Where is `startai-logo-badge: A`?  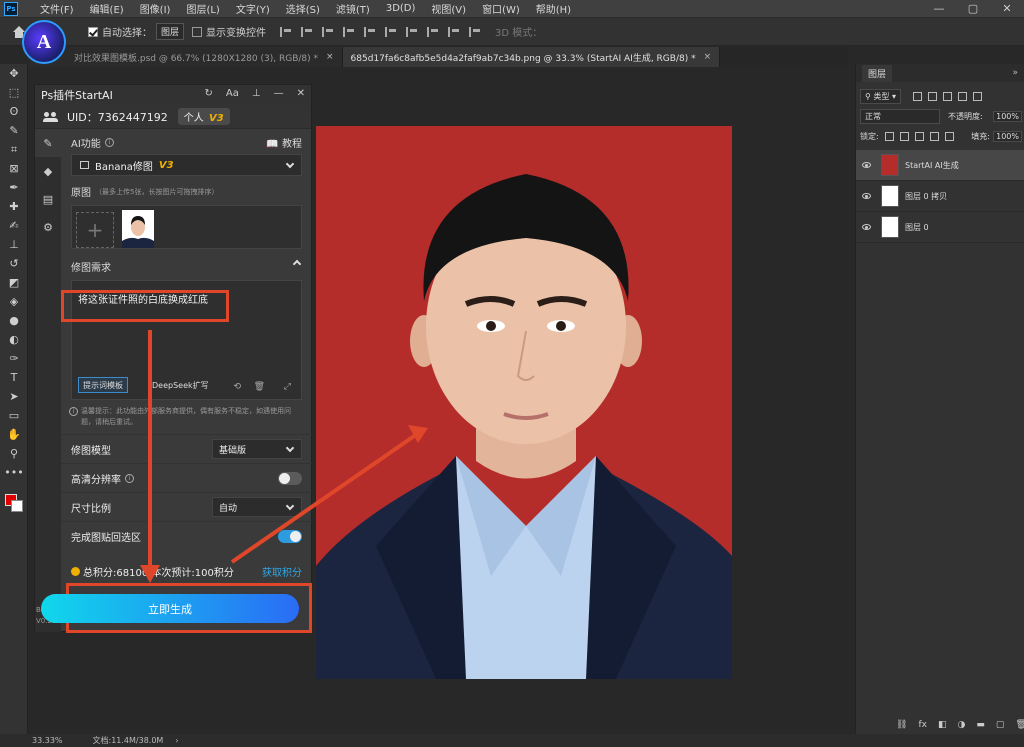 startai-logo-badge: A is located at coordinates (44, 42).